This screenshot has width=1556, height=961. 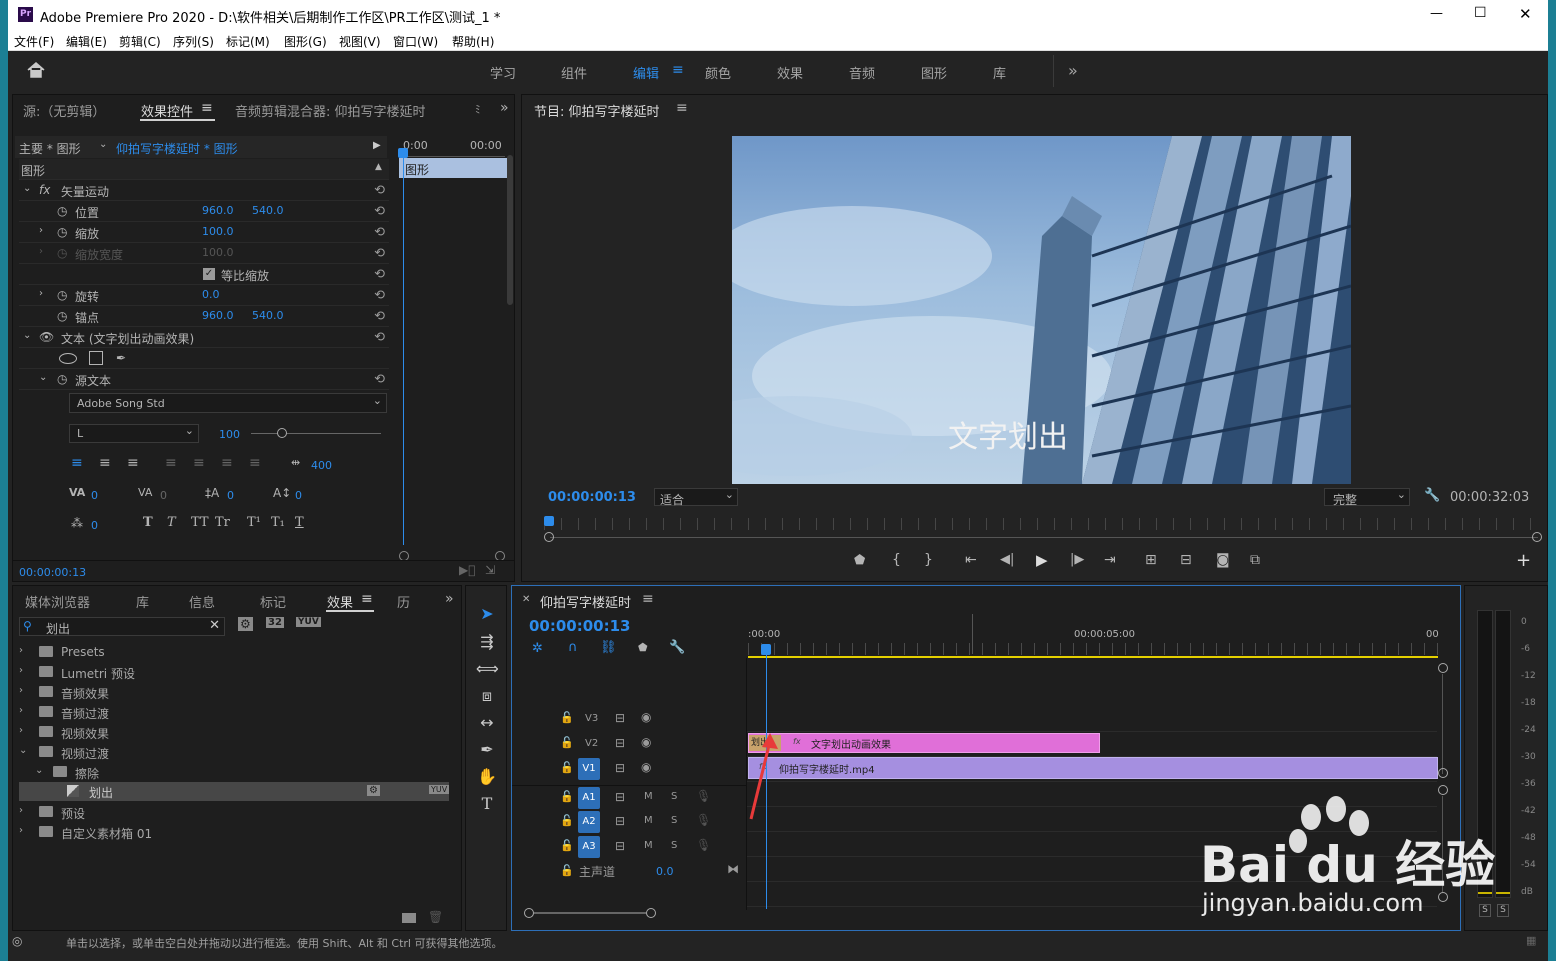 What do you see at coordinates (86, 41) in the screenshot?
I see `menu-edit: 编辑(E)` at bounding box center [86, 41].